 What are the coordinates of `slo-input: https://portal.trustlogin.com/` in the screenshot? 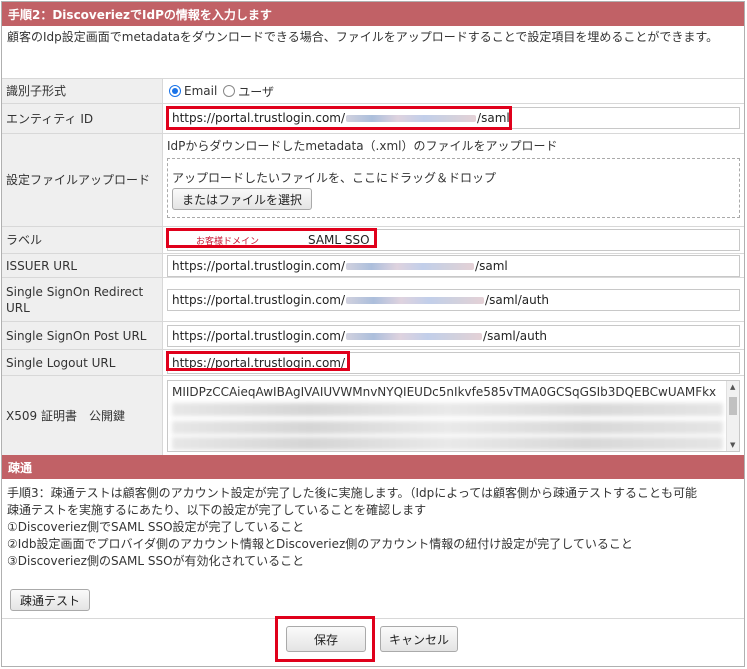 It's located at (453, 363).